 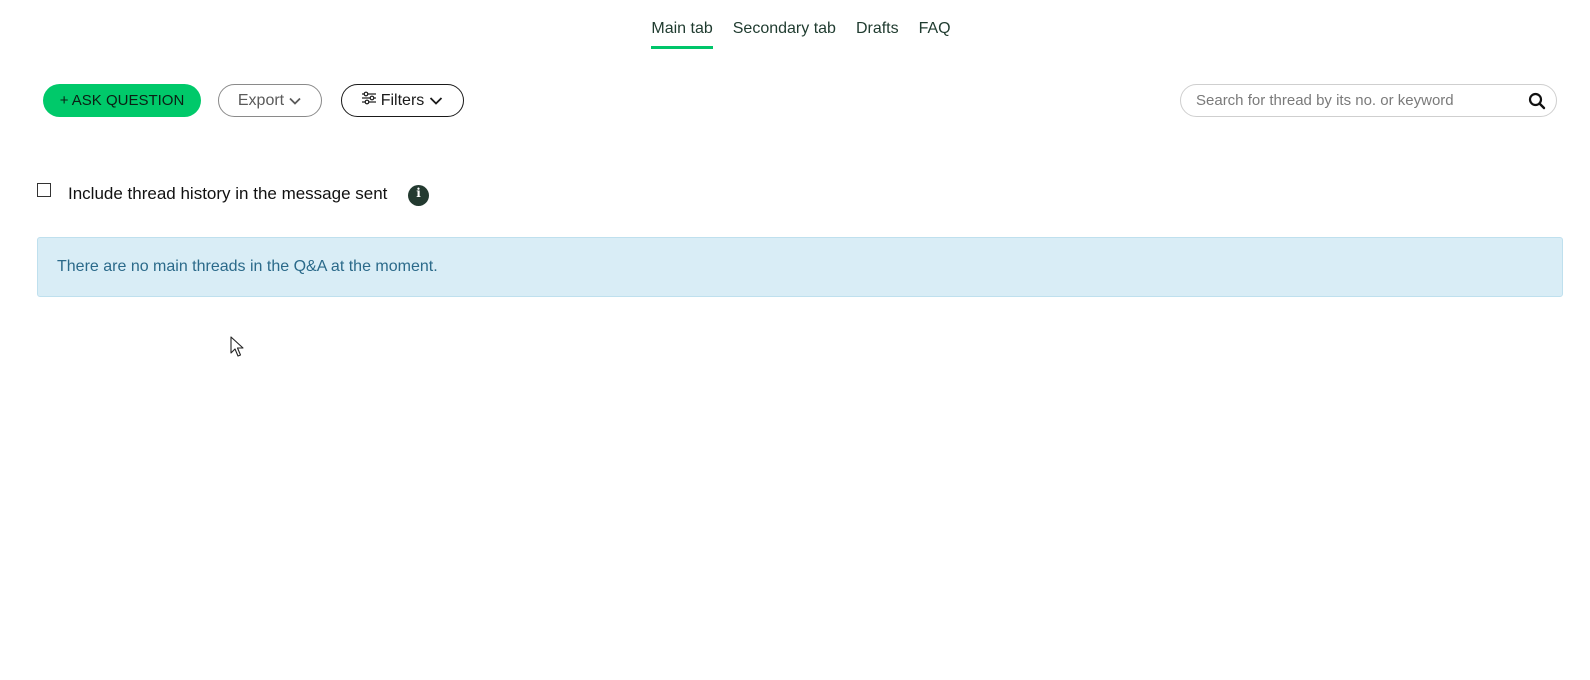 I want to click on tab-drafts: Drafts, so click(x=877, y=34).